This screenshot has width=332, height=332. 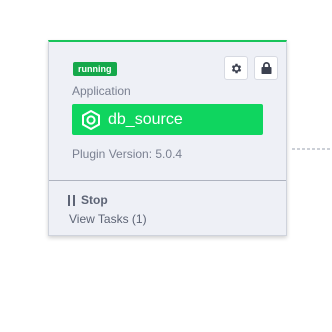 I want to click on stop-button: Stop, so click(x=88, y=200).